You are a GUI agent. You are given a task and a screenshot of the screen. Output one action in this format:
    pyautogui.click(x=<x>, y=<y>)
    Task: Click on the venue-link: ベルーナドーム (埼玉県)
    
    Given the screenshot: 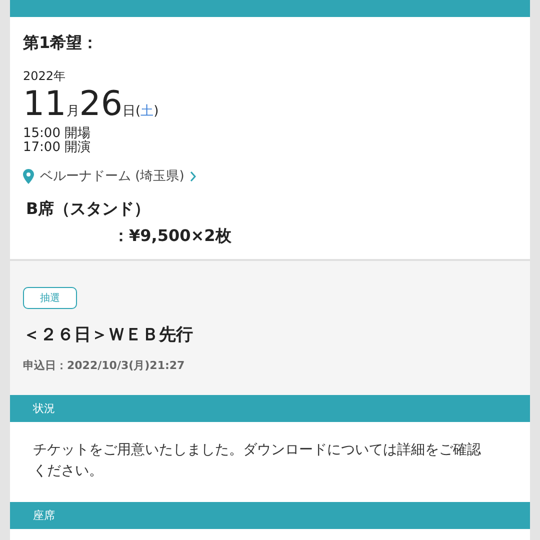 What is the action you would take?
    pyautogui.click(x=112, y=176)
    